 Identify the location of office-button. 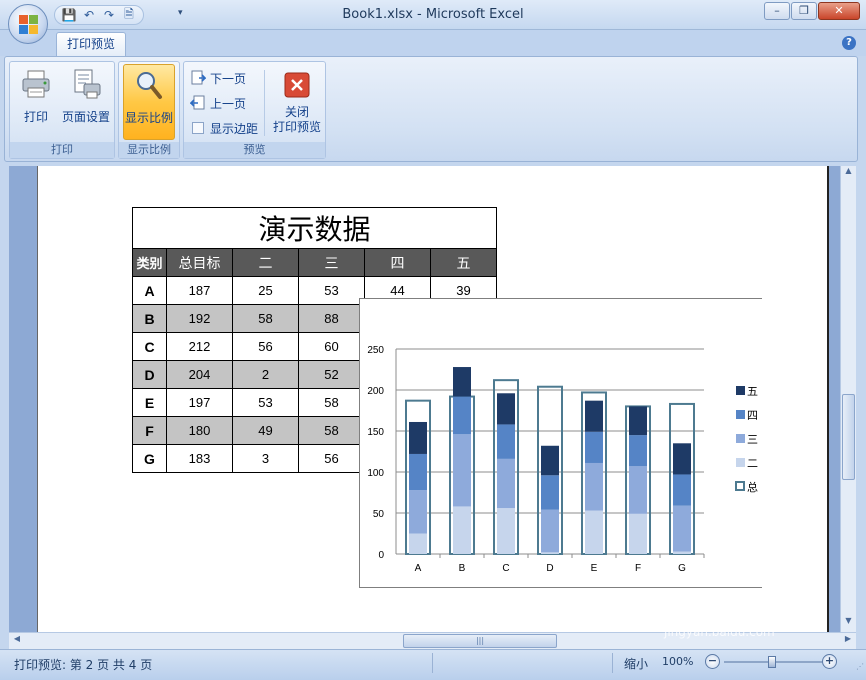
(28, 24).